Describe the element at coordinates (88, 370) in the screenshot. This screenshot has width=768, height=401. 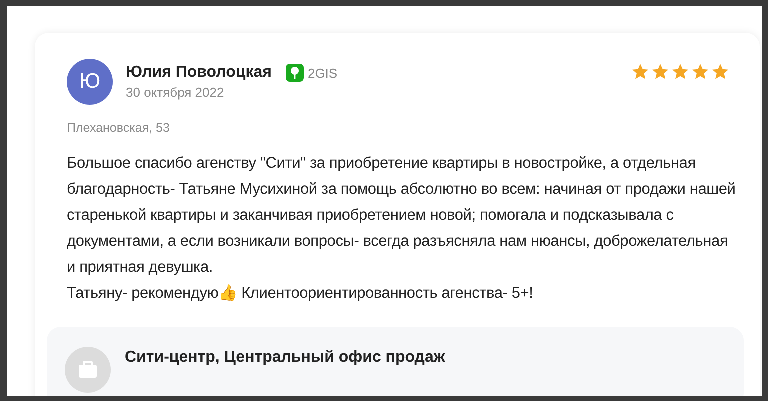
I see `office-icon` at that location.